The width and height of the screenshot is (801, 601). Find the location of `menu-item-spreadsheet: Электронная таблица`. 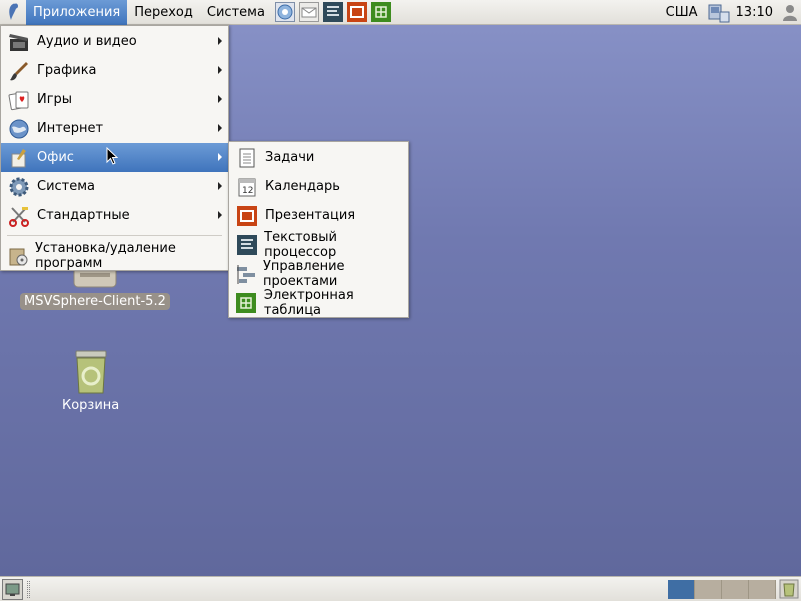

menu-item-spreadsheet: Электронная таблица is located at coordinates (318, 302).